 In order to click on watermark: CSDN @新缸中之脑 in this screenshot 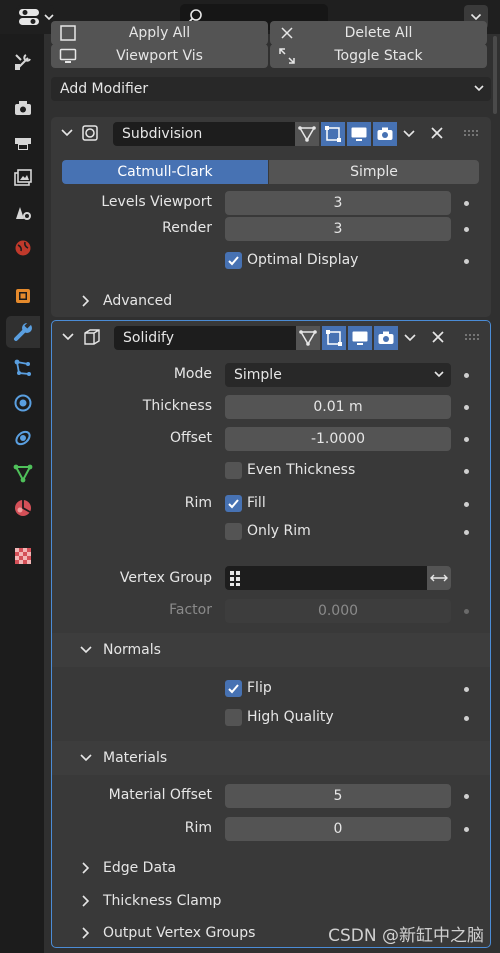, I will do `click(406, 936)`.